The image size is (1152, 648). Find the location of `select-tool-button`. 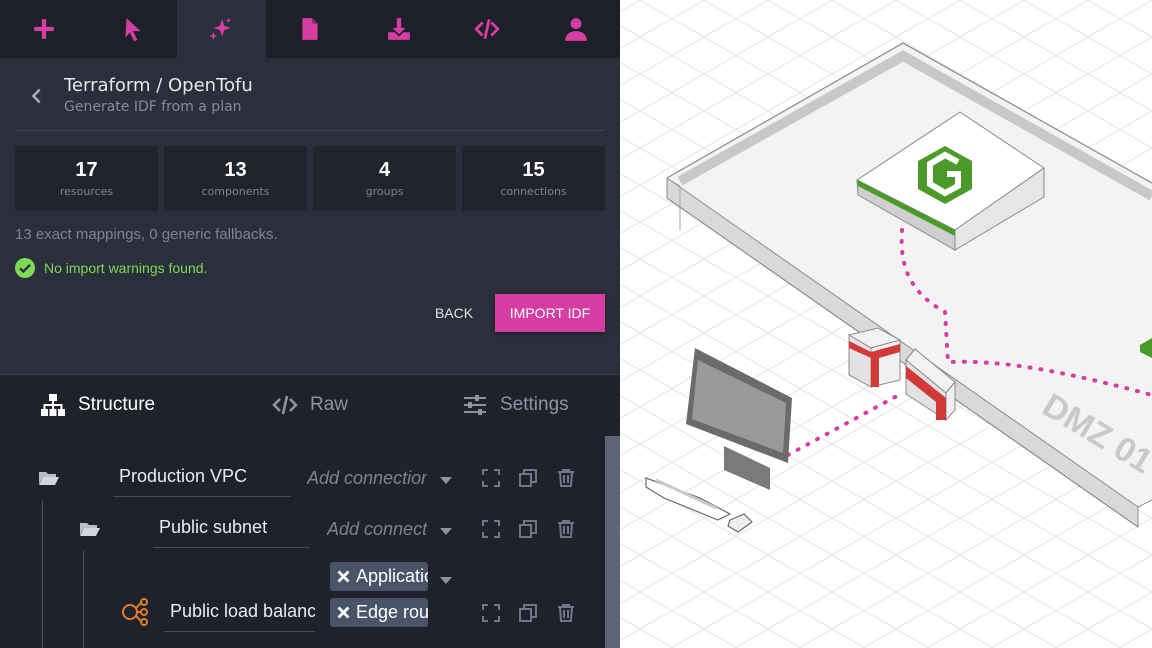

select-tool-button is located at coordinates (133, 29).